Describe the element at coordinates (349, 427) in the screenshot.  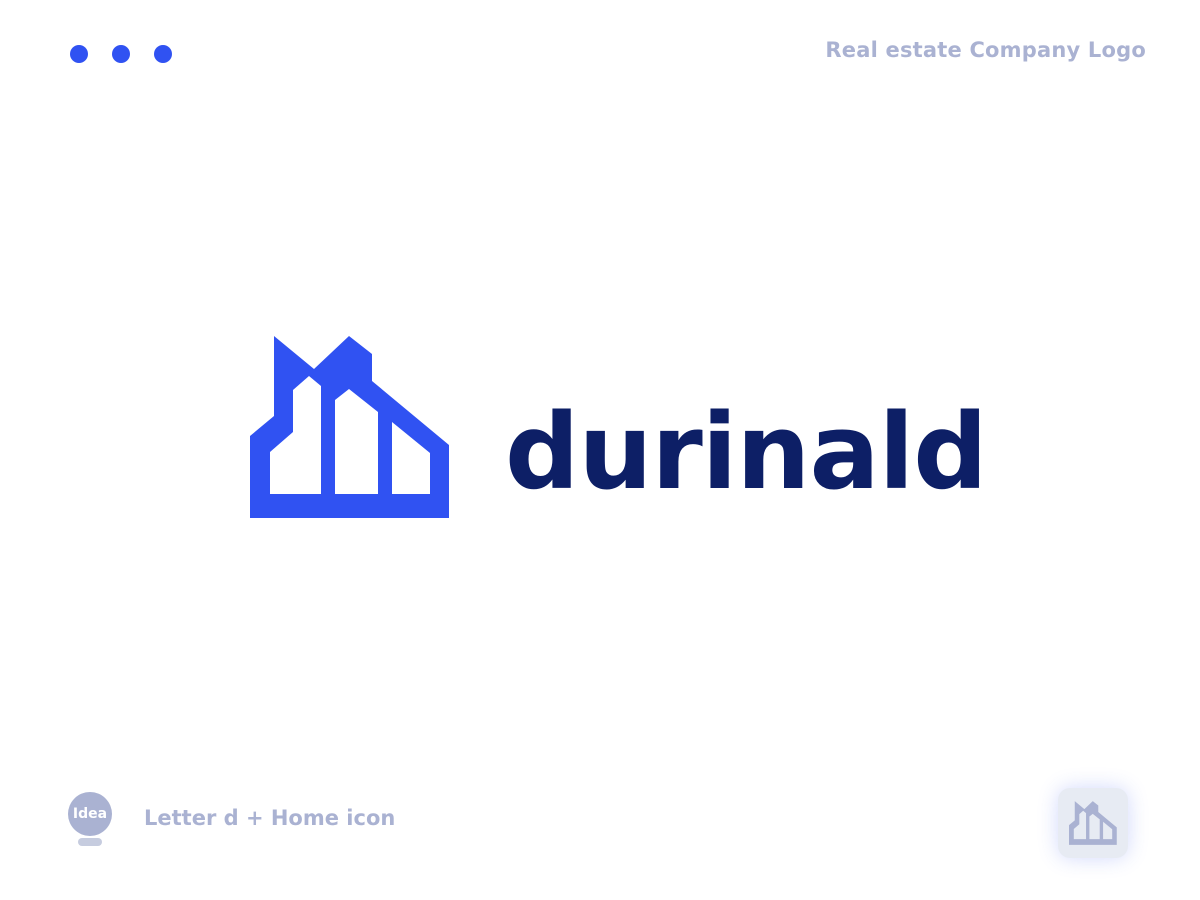
I see `building-home-icon` at that location.